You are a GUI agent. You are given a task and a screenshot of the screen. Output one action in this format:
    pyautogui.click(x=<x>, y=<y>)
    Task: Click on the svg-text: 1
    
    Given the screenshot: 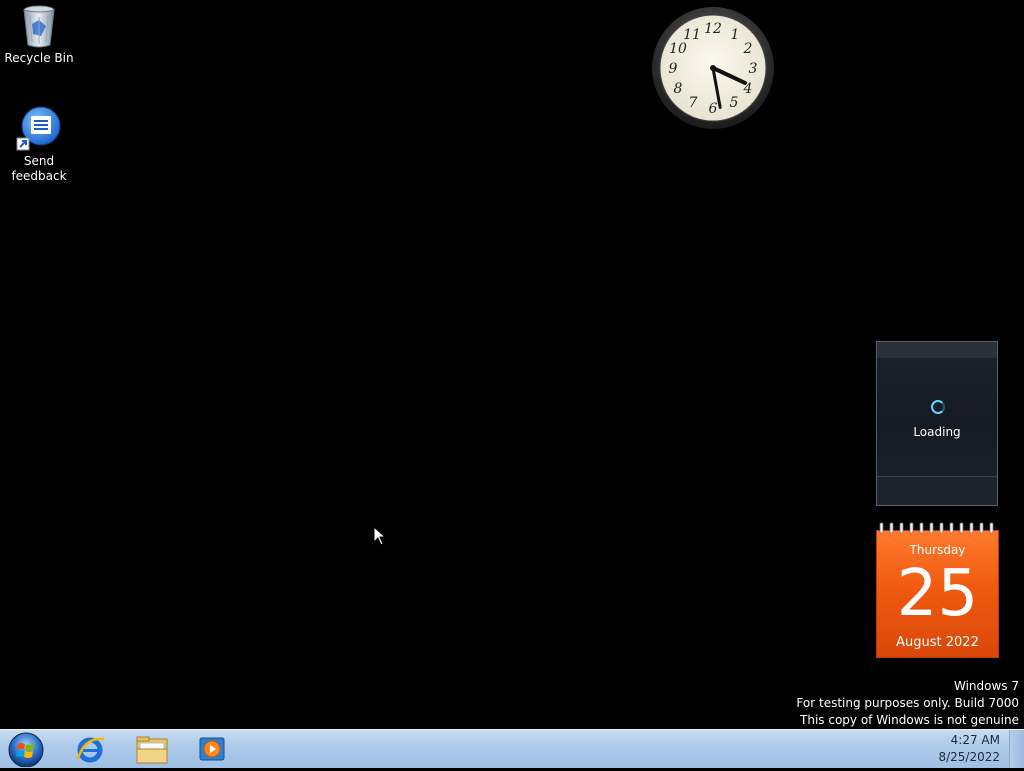 What is the action you would take?
    pyautogui.click(x=735, y=35)
    